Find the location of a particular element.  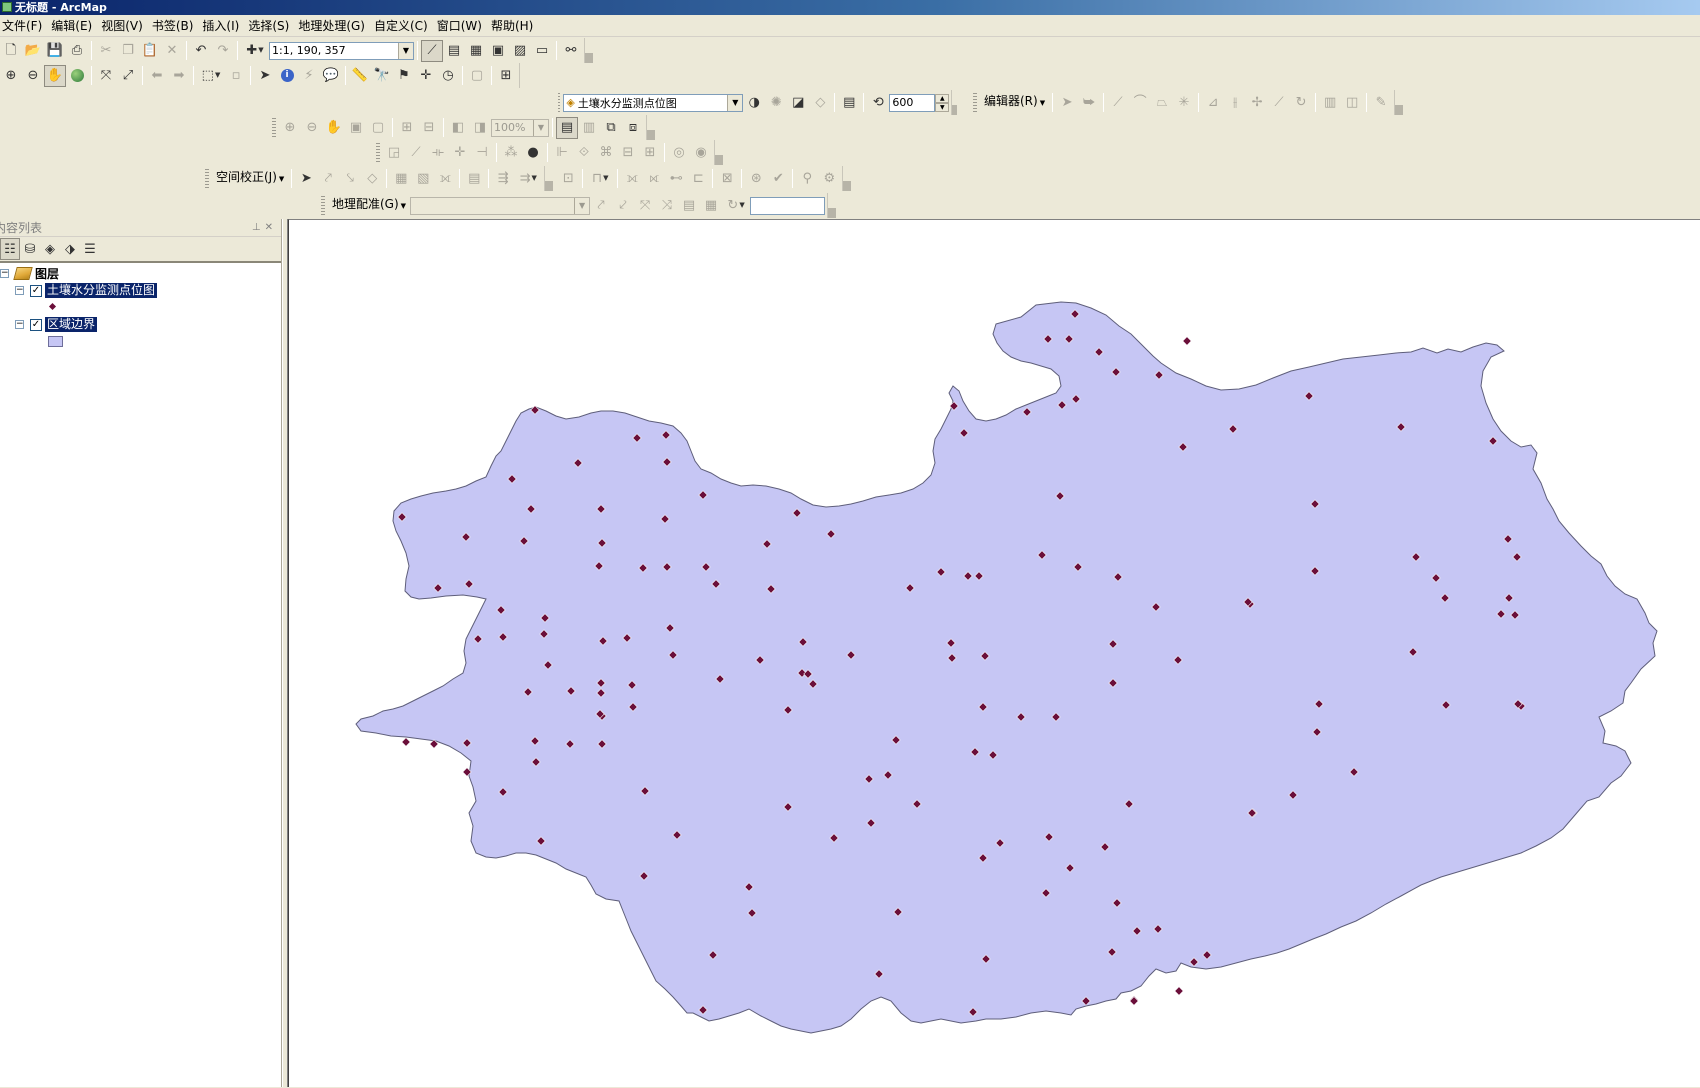

editor-toolbar-icon: ⟋ is located at coordinates (432, 50).